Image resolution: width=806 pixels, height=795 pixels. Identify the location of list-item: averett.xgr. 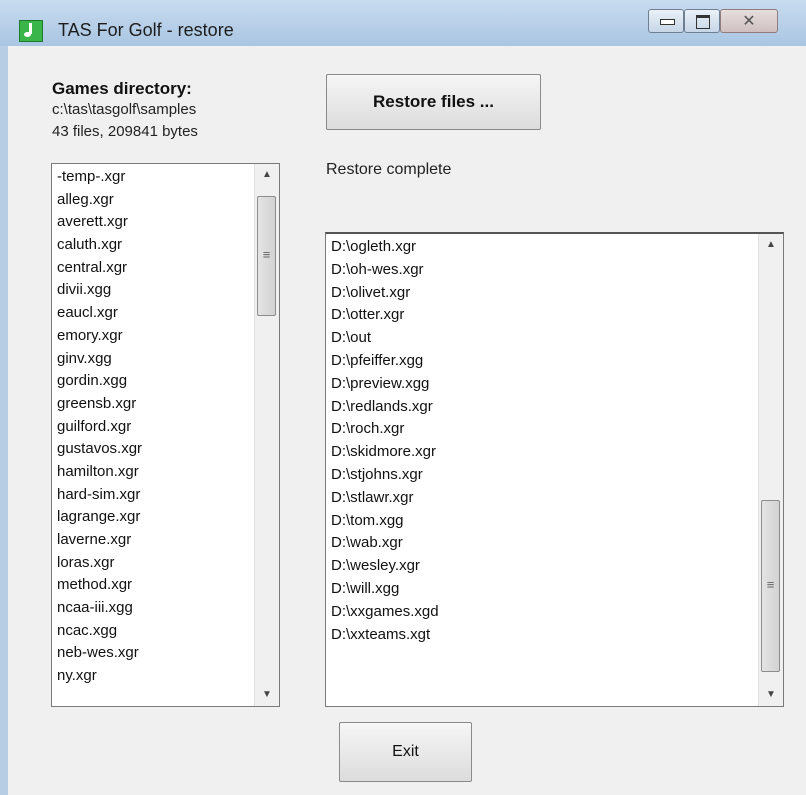
(99, 222).